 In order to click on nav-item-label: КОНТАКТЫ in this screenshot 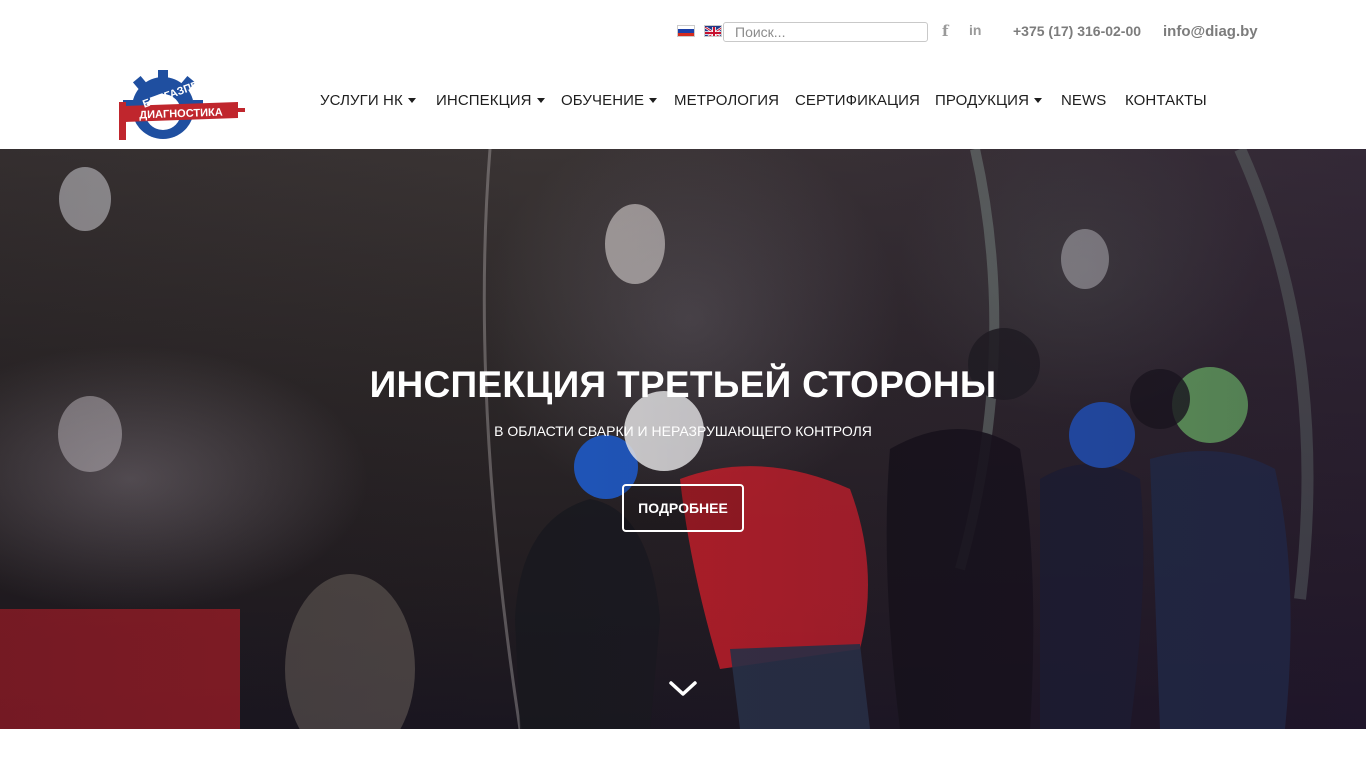, I will do `click(1166, 100)`.